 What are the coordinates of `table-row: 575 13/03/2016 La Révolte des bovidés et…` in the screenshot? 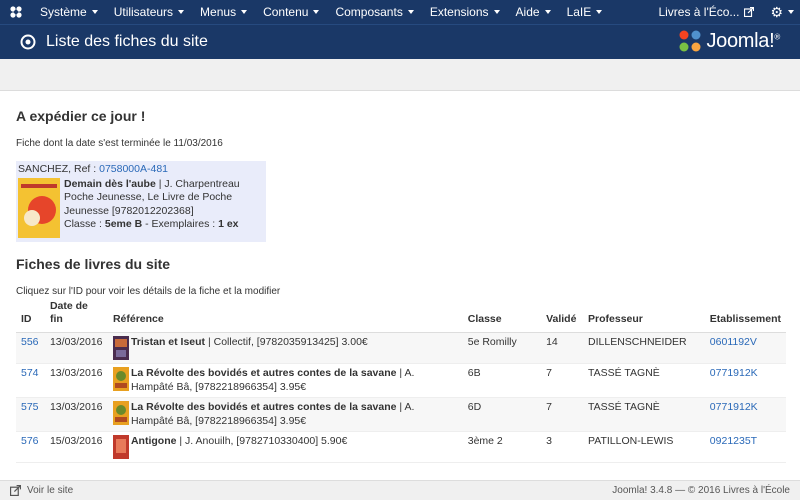 It's located at (401, 414).